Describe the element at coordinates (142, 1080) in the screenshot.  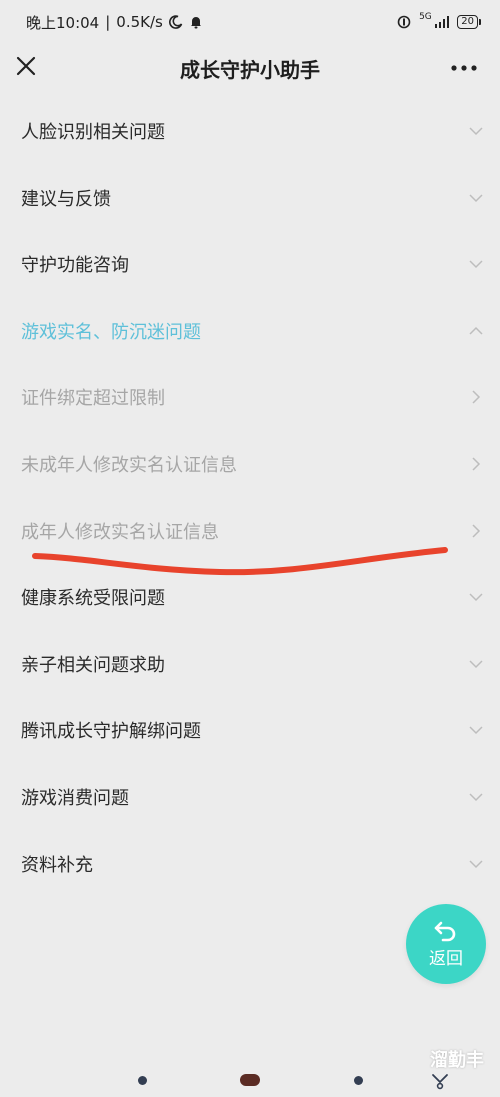
I see `nav-dot-left` at that location.